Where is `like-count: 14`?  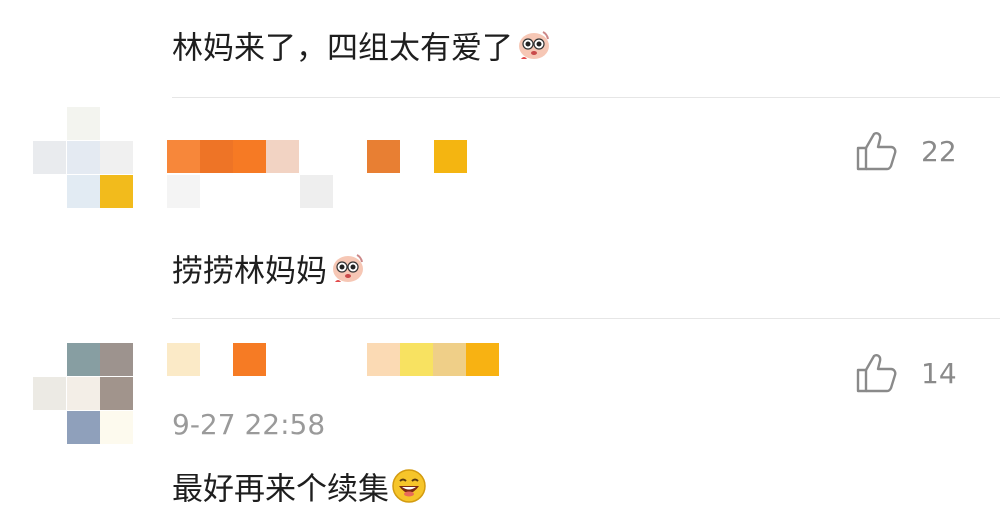
like-count: 14 is located at coordinates (939, 373).